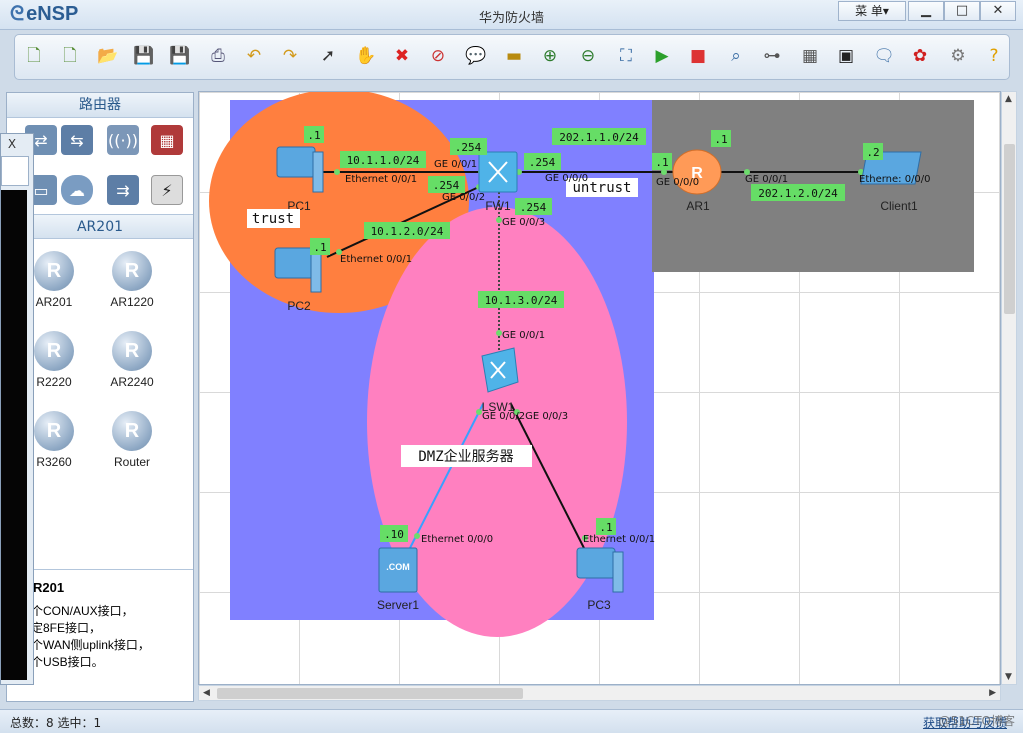 Image resolution: width=1023 pixels, height=733 pixels. What do you see at coordinates (926, 11) in the screenshot?
I see `minimize-button: ▁` at bounding box center [926, 11].